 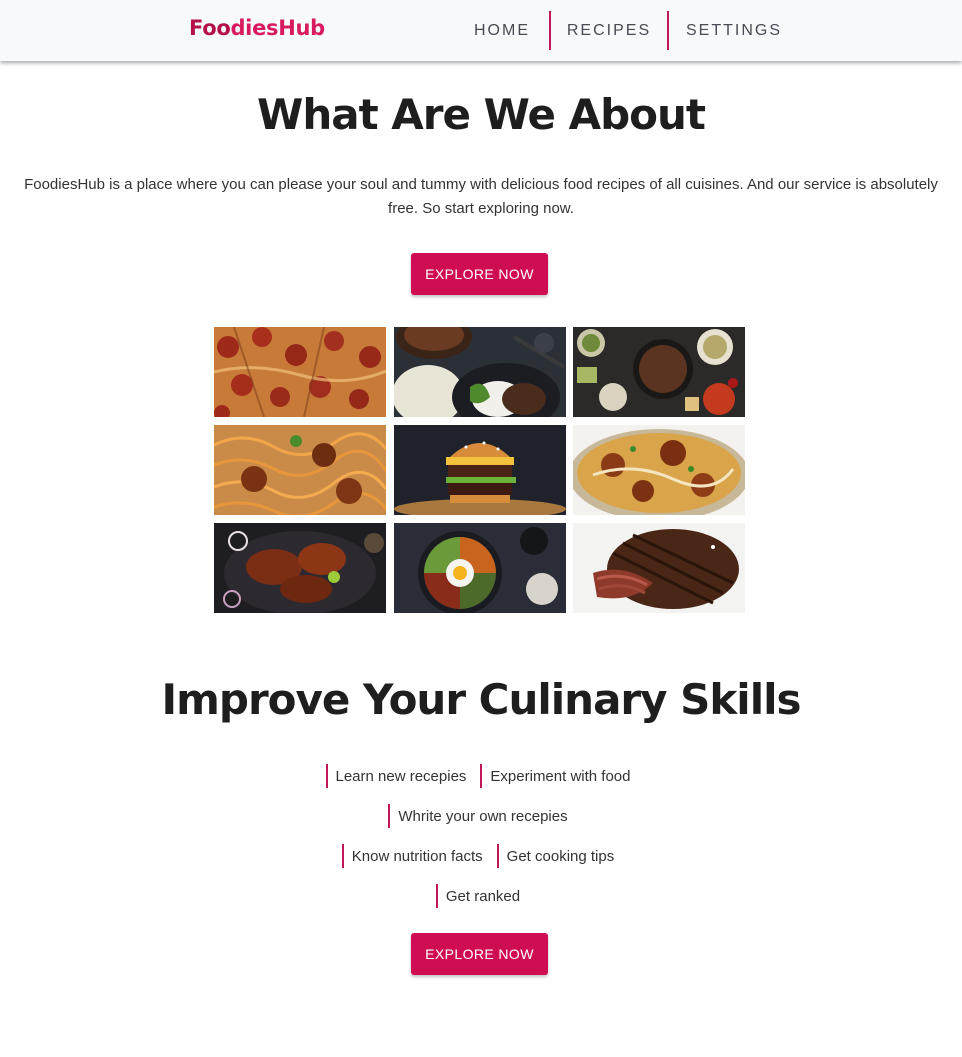 I want to click on tandoori-chicken-image, so click(x=300, y=568).